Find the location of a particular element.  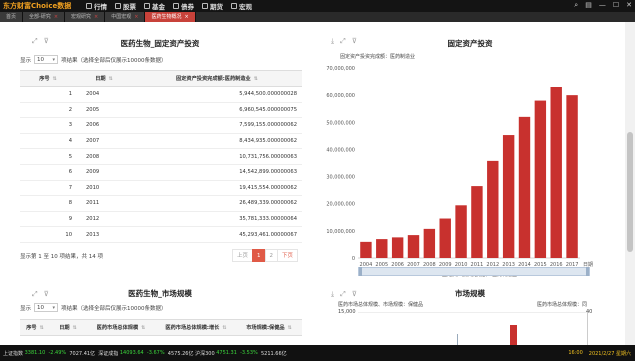

pagination: 上页 1 2 下页 is located at coordinates (265, 255).